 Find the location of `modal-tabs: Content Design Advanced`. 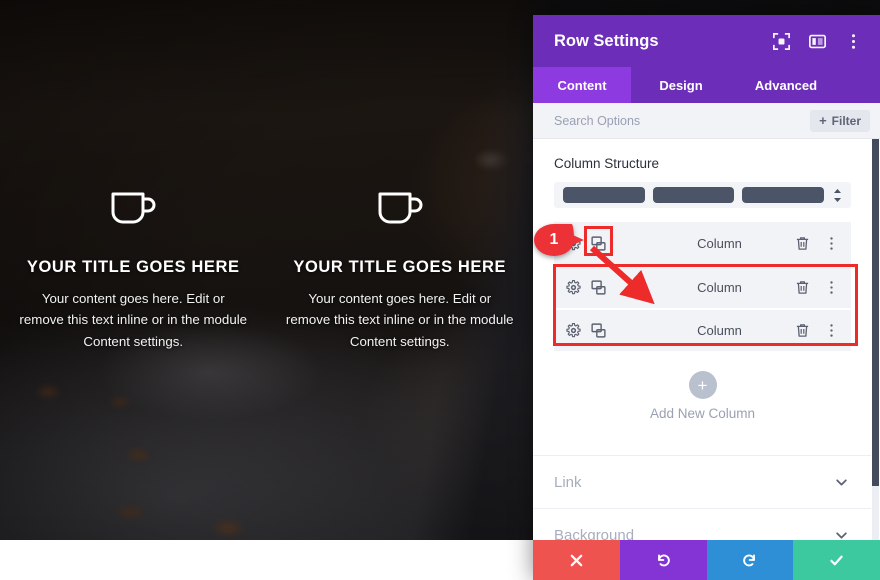

modal-tabs: Content Design Advanced is located at coordinates (706, 85).